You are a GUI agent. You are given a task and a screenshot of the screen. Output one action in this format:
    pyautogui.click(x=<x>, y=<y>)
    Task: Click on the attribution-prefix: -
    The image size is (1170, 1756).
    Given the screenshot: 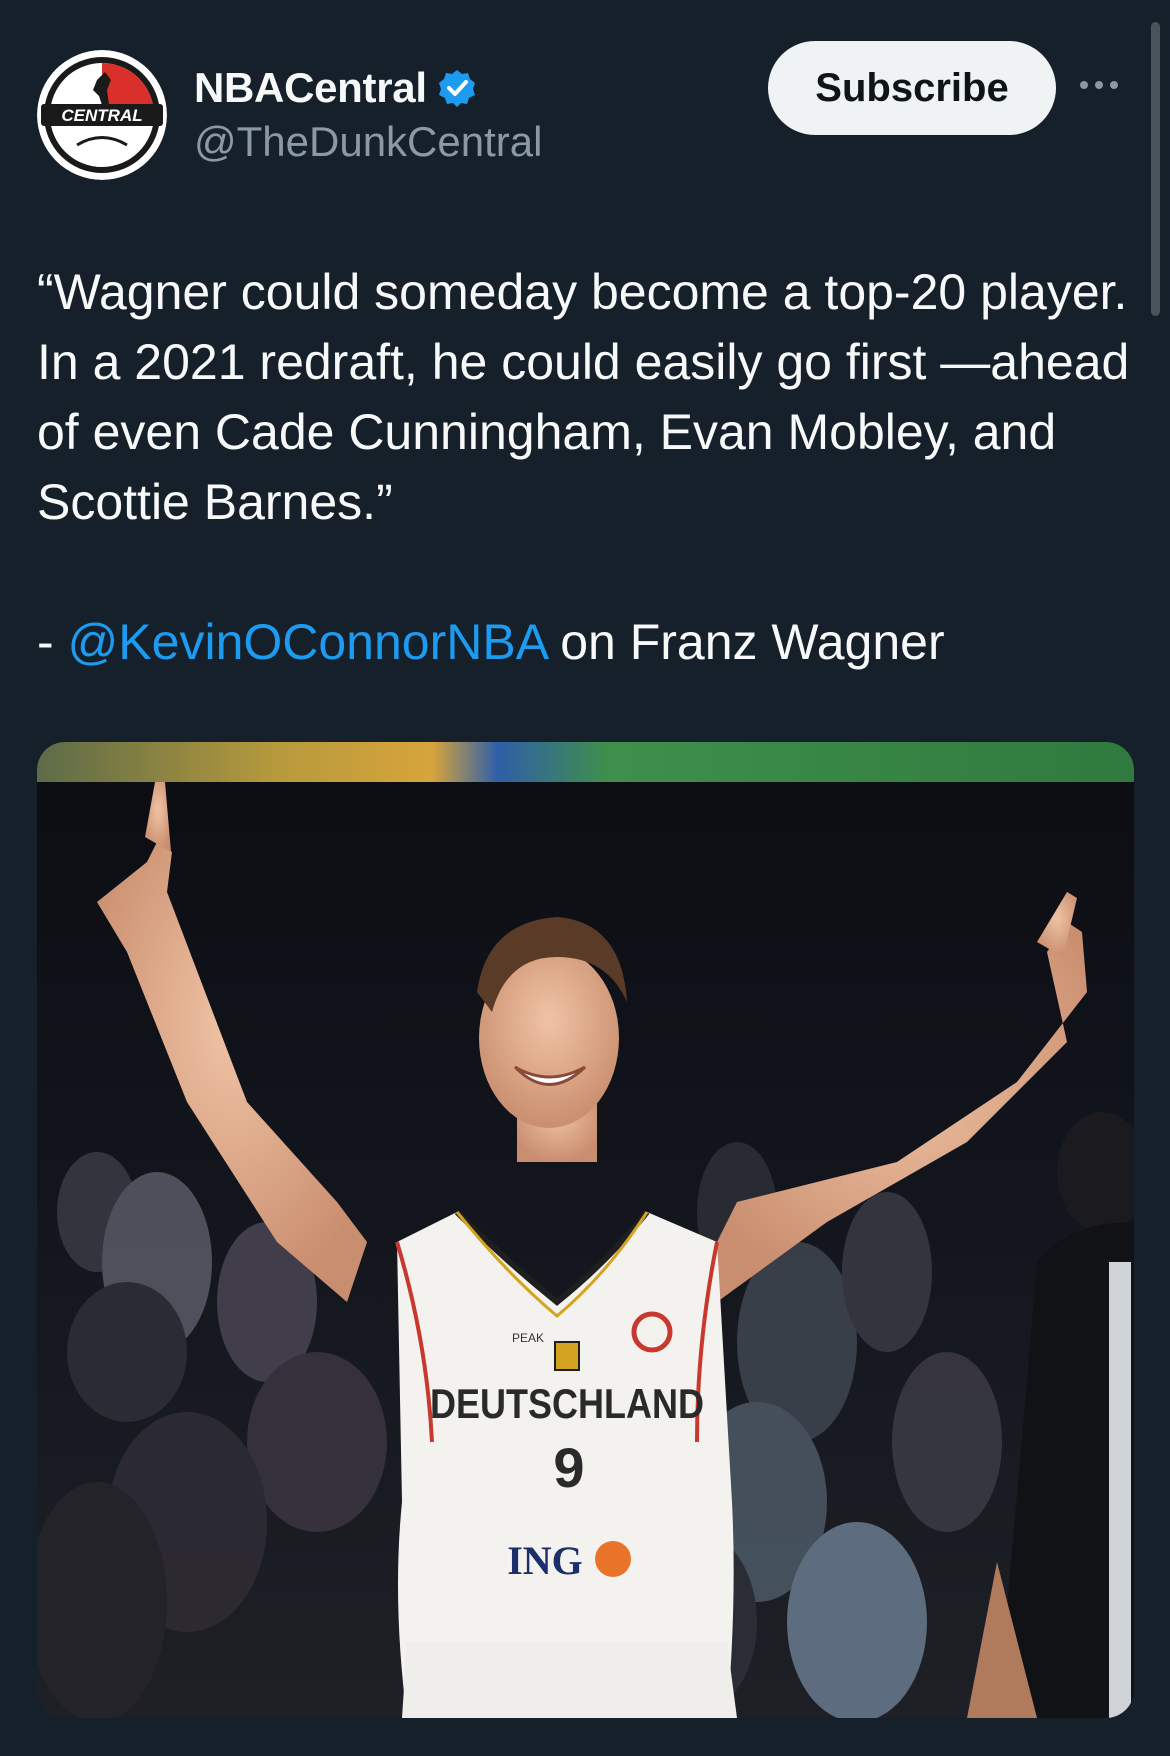 What is the action you would take?
    pyautogui.click(x=52, y=642)
    